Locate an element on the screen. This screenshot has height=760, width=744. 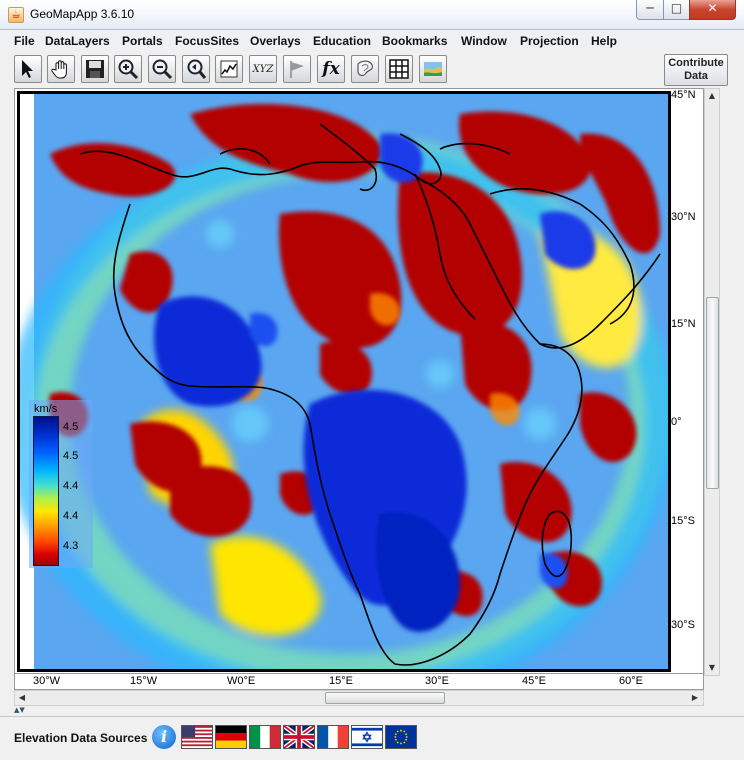
elevation-sources-label: Elevation Data Sources is located at coordinates (81, 738).